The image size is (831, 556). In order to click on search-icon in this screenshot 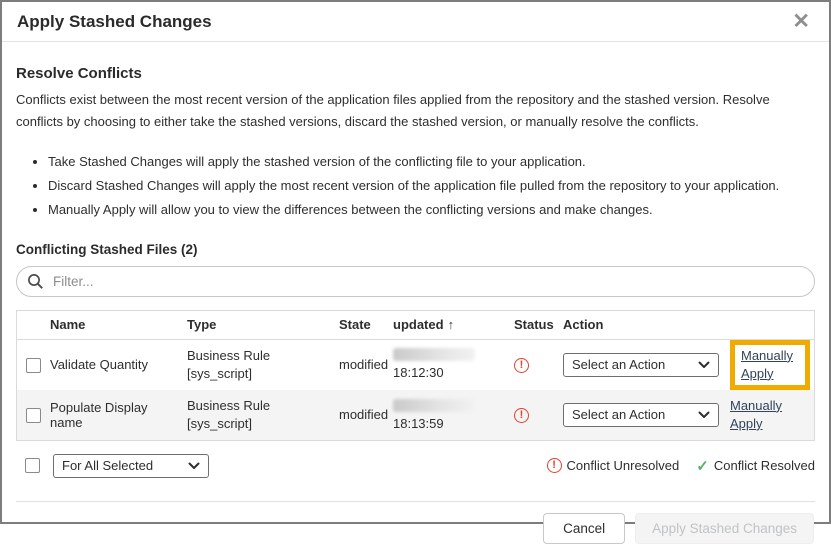, I will do `click(35, 284)`.